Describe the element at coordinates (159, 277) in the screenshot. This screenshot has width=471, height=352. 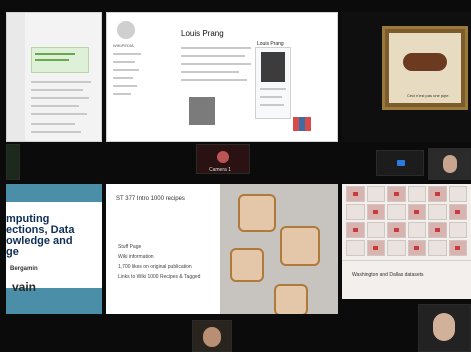
I see `slide-bullet: Links to Wiki 1000 Recipes & Tagged` at that location.